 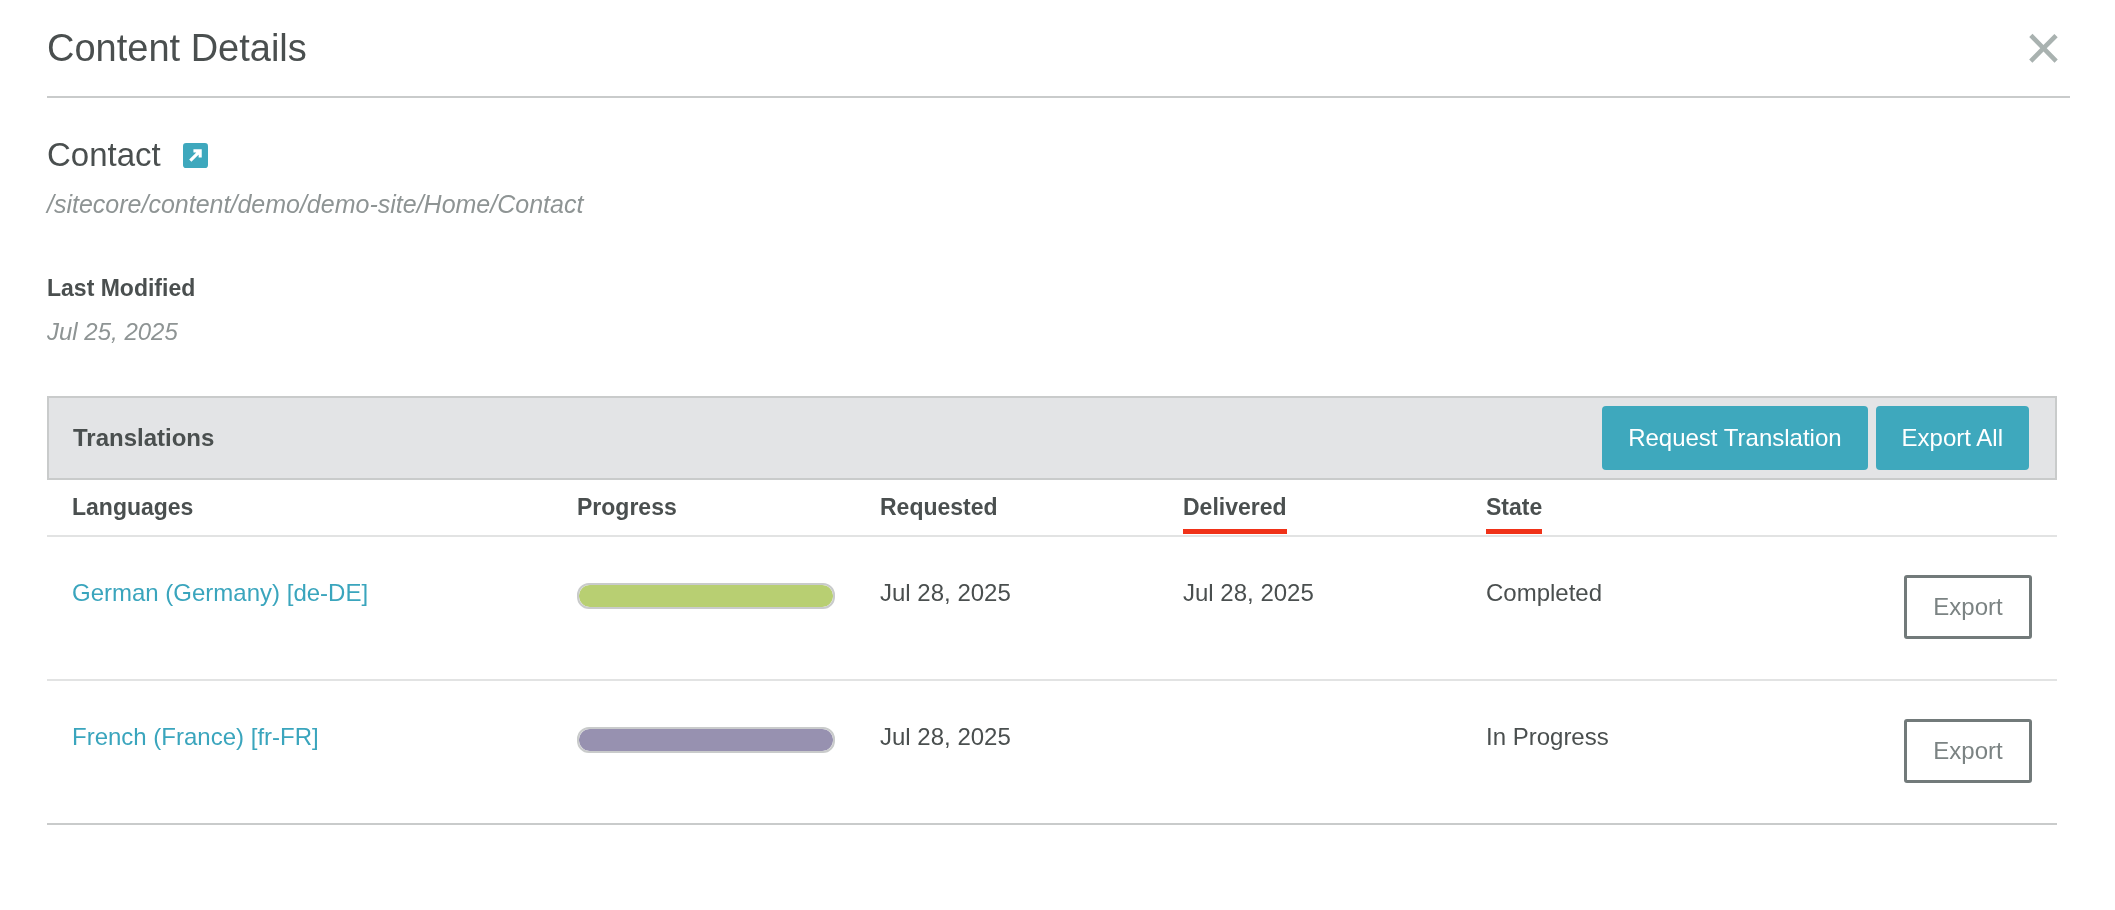 I want to click on dialog-title: Content Details, so click(x=177, y=48).